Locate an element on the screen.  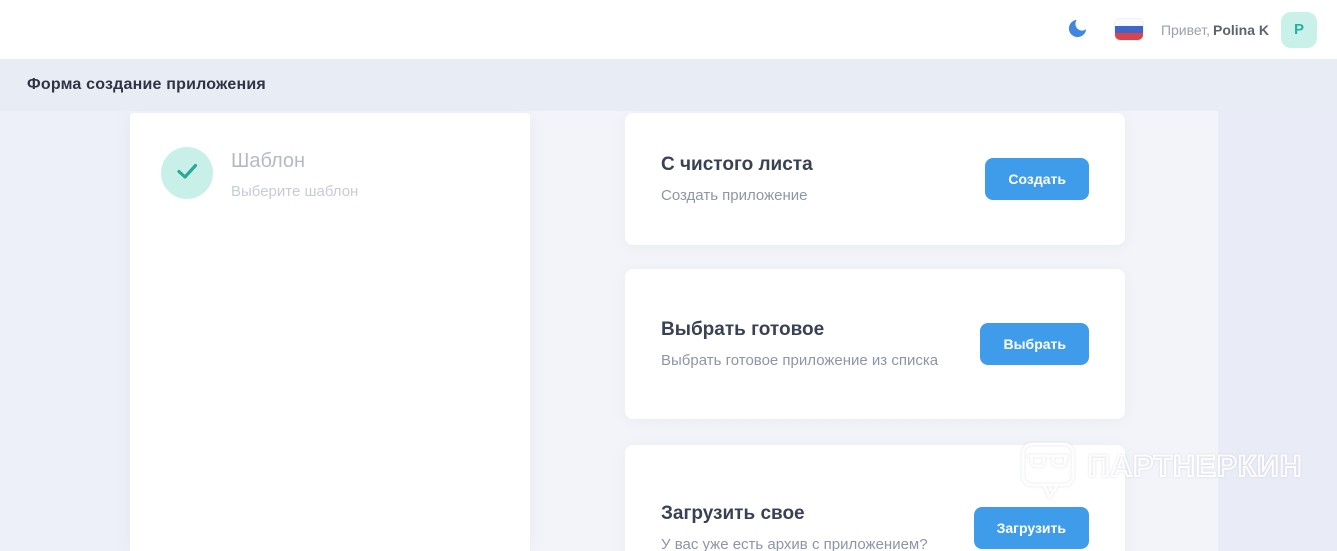
step-status-circle is located at coordinates (187, 173).